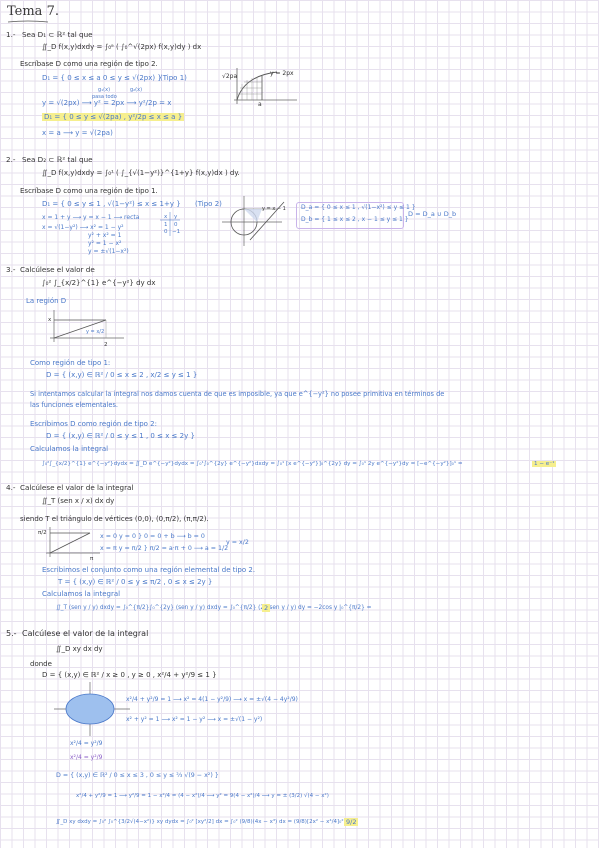  What do you see at coordinates (544, 464) in the screenshot?
I see `p3-answer: 1 − e⁻¹` at bounding box center [544, 464].